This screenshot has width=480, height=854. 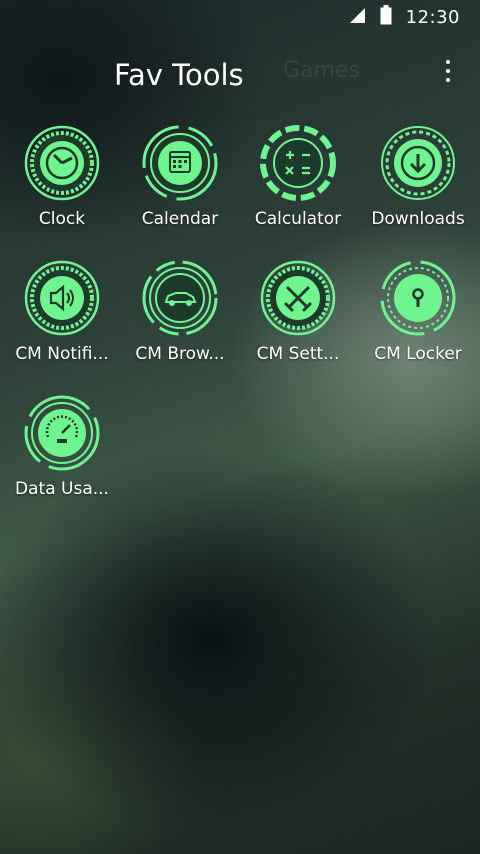 I want to click on download-icon, so click(x=418, y=163).